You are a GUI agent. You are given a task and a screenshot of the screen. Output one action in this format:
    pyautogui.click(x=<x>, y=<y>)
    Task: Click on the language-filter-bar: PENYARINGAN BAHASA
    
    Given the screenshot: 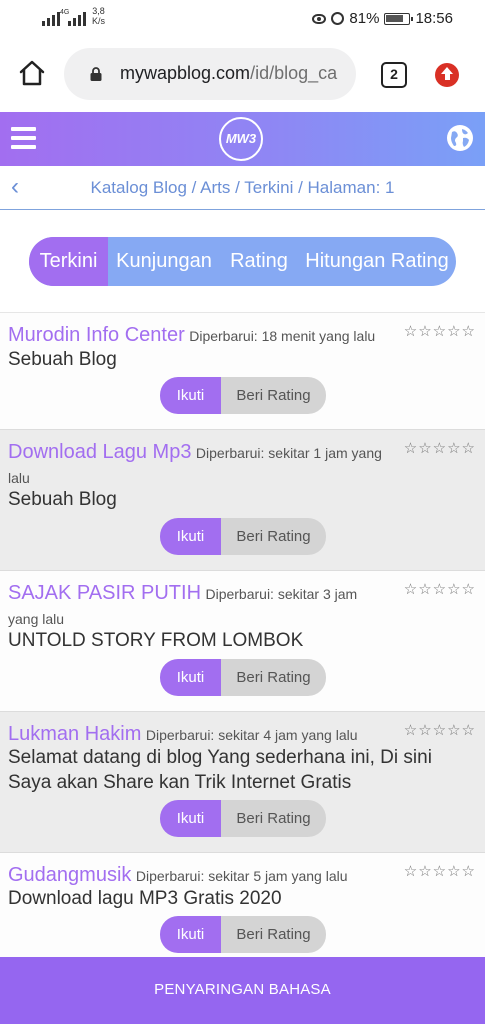 What is the action you would take?
    pyautogui.click(x=242, y=990)
    